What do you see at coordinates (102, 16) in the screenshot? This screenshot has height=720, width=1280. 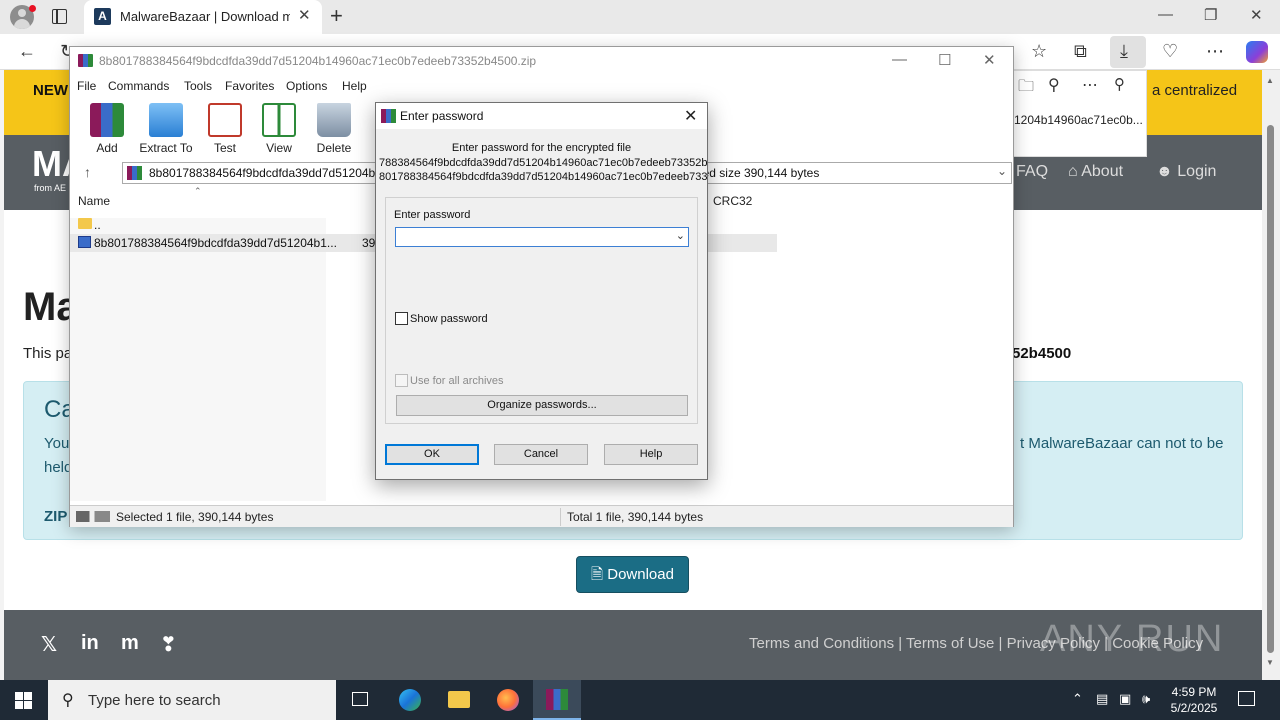 I see `malwarebazaar-favicon-icon: A` at bounding box center [102, 16].